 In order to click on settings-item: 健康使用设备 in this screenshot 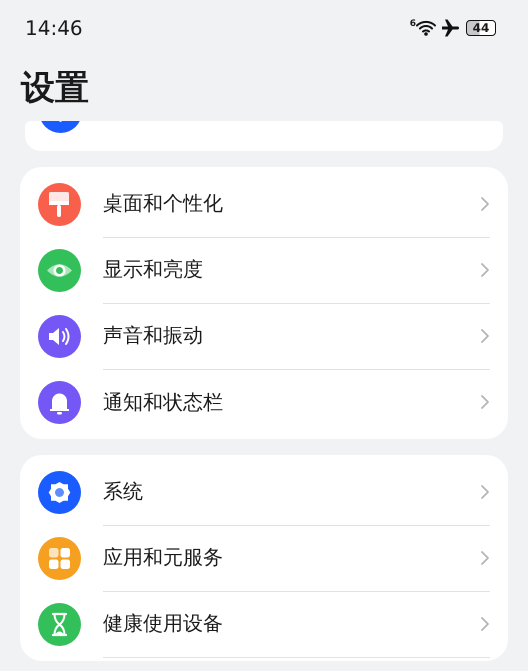, I will do `click(291, 623)`.